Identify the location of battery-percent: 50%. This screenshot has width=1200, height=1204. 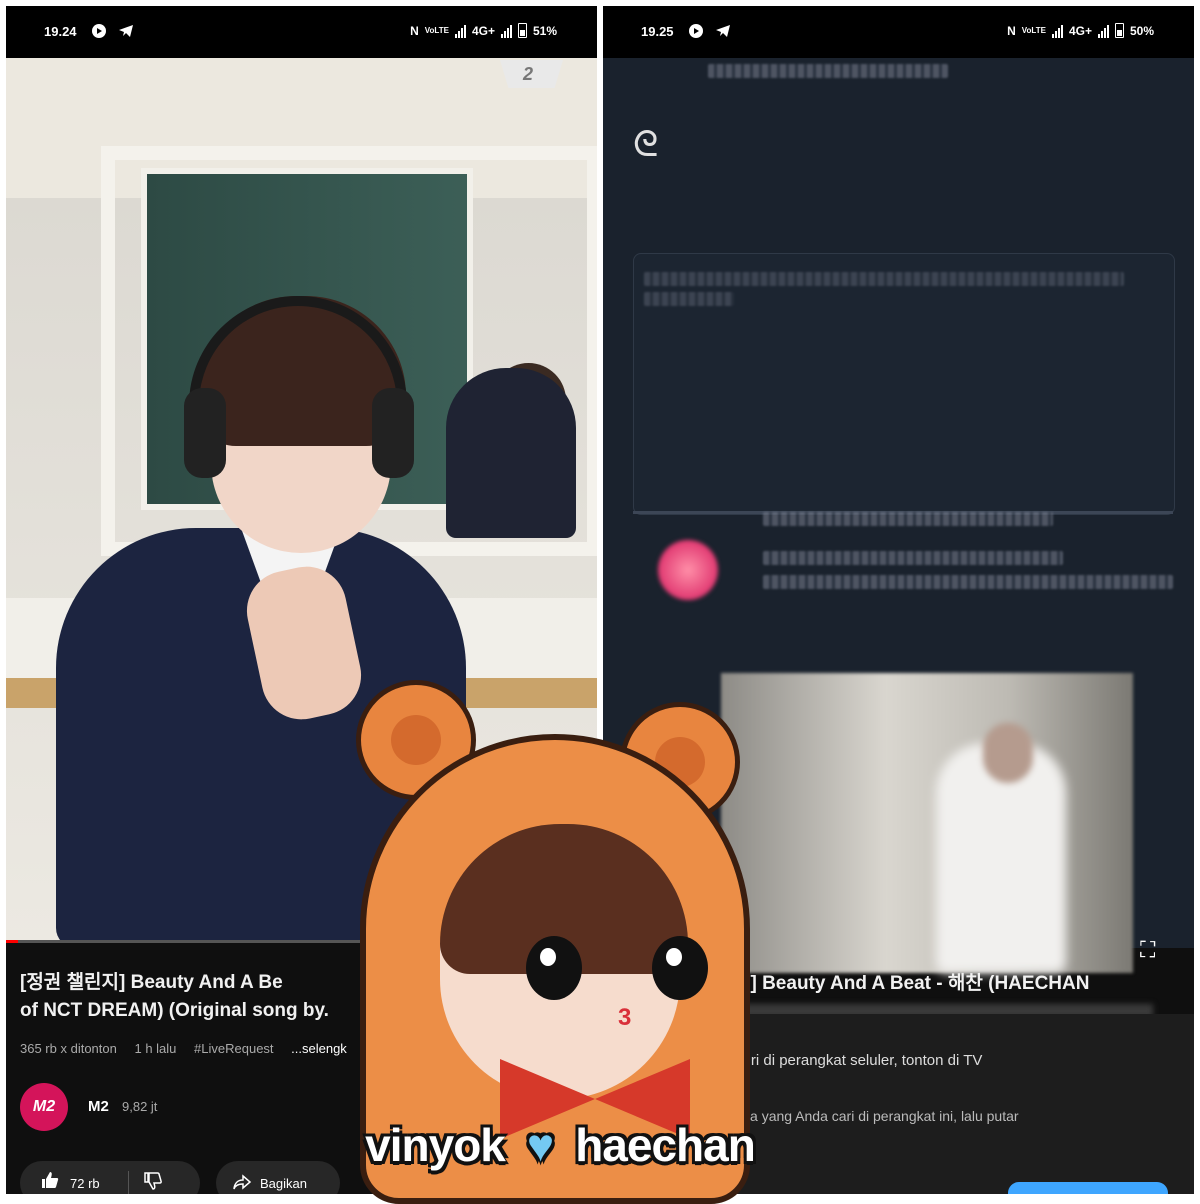
(1141, 30).